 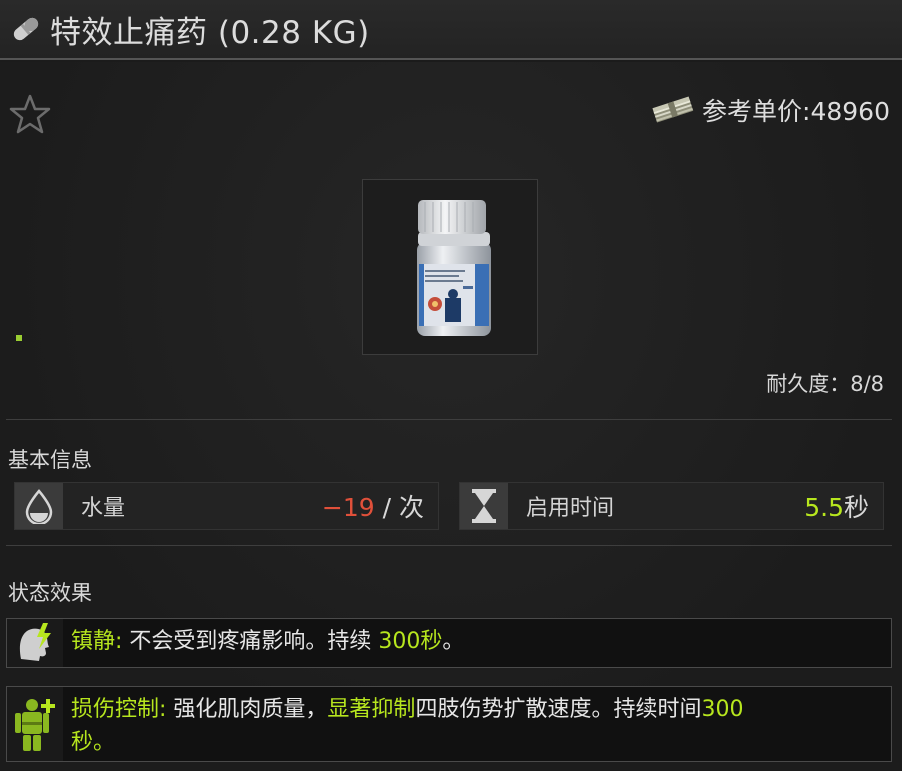 What do you see at coordinates (39, 506) in the screenshot?
I see `water-drop-icon` at bounding box center [39, 506].